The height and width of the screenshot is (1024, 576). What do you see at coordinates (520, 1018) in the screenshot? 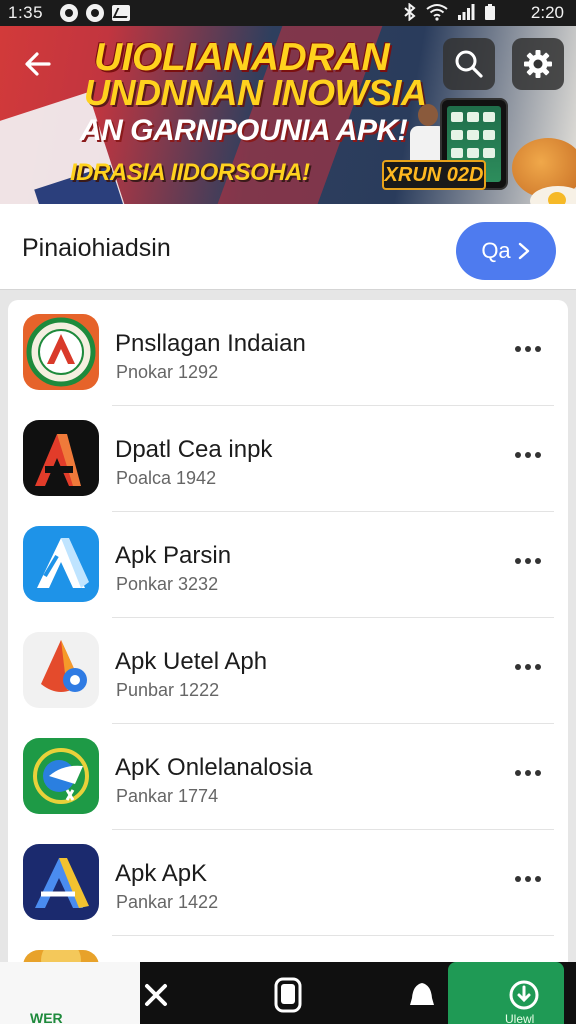
I see `active-tab-label: Ulewl` at bounding box center [520, 1018].